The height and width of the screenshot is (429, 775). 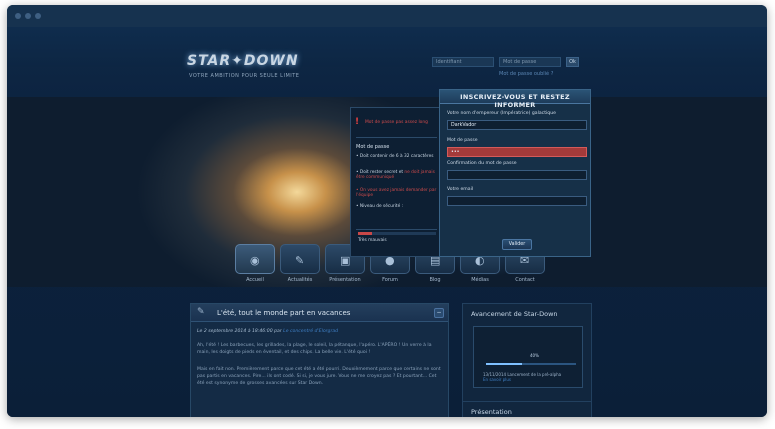 What do you see at coordinates (491, 412) in the screenshot?
I see `sidebar-title-presentation: Présentation` at bounding box center [491, 412].